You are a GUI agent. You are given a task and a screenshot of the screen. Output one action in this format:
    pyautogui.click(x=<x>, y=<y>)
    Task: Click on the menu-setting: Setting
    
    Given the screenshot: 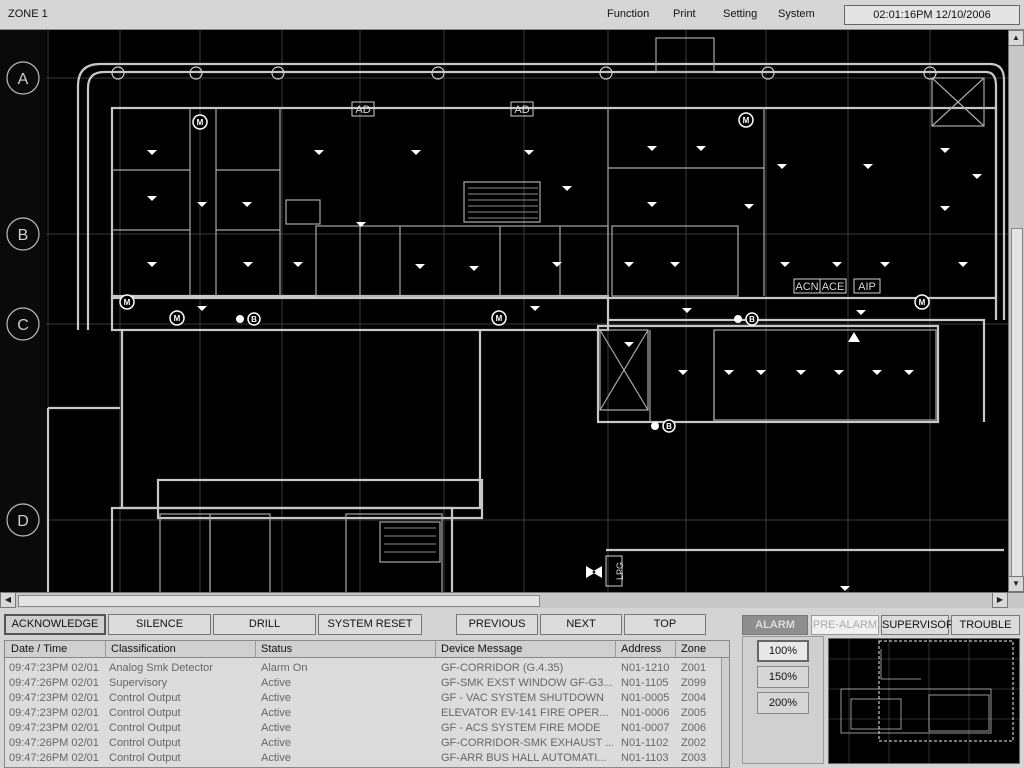 What is the action you would take?
    pyautogui.click(x=740, y=14)
    